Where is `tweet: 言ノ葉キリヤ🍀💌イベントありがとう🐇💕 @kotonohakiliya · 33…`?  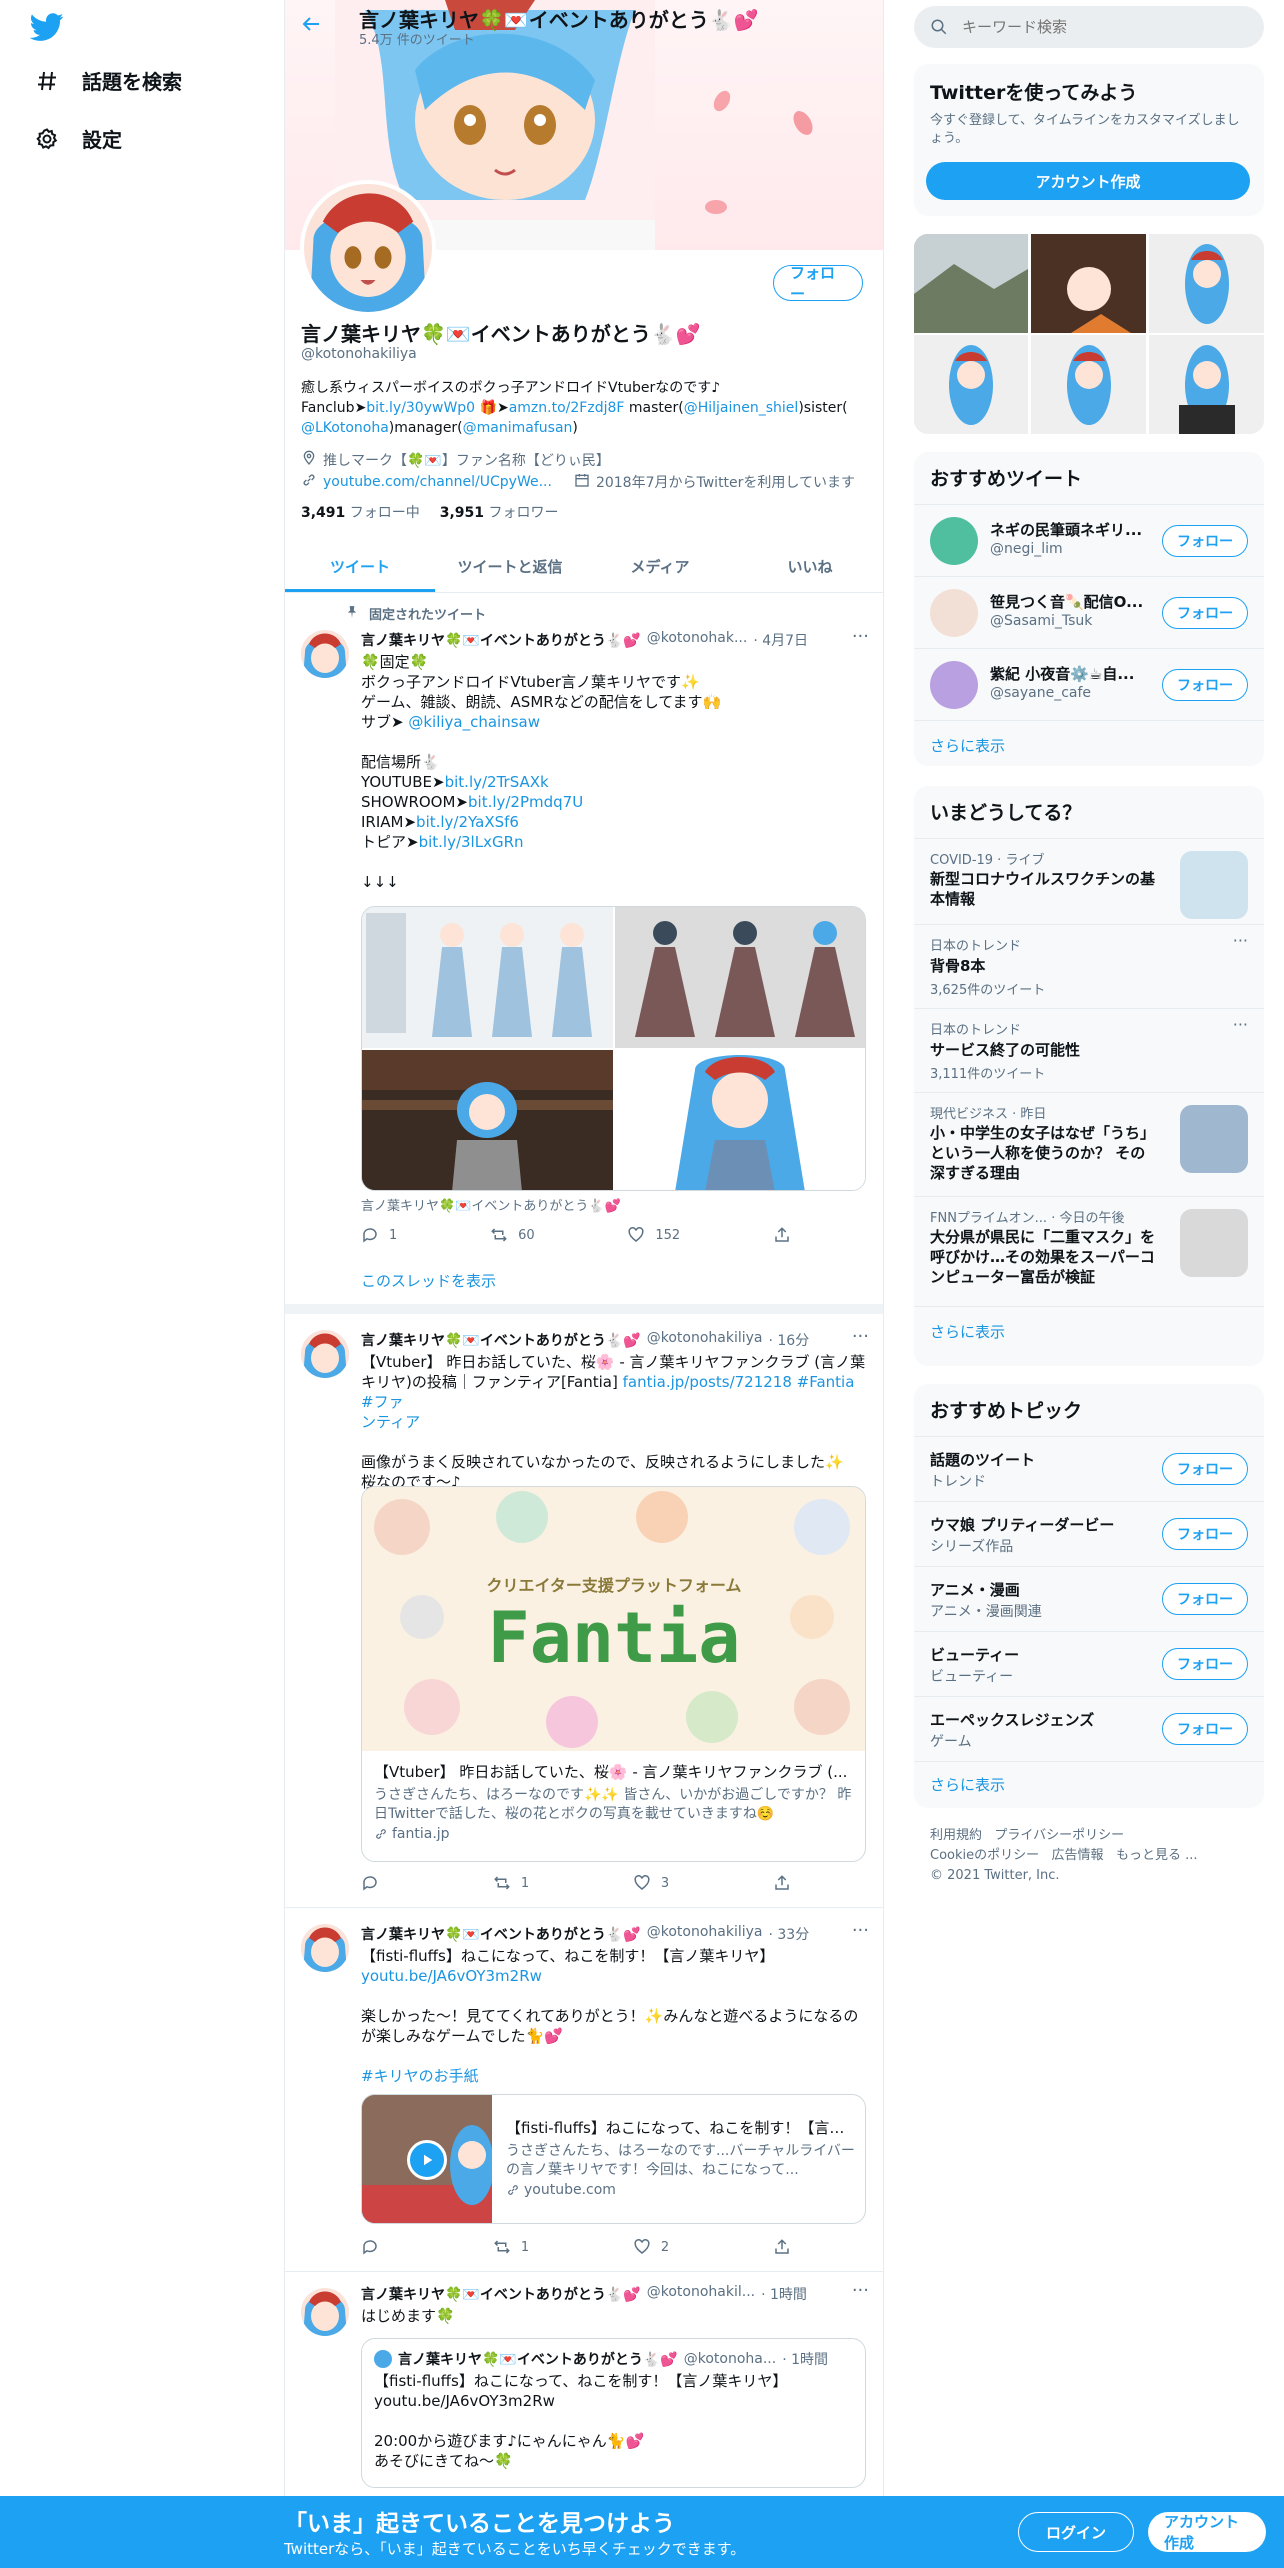
tweet: 言ノ葉キリヤ🍀💌イベントありがとう🐇💕 @kotonohakiliya · 33… is located at coordinates (584, 2090).